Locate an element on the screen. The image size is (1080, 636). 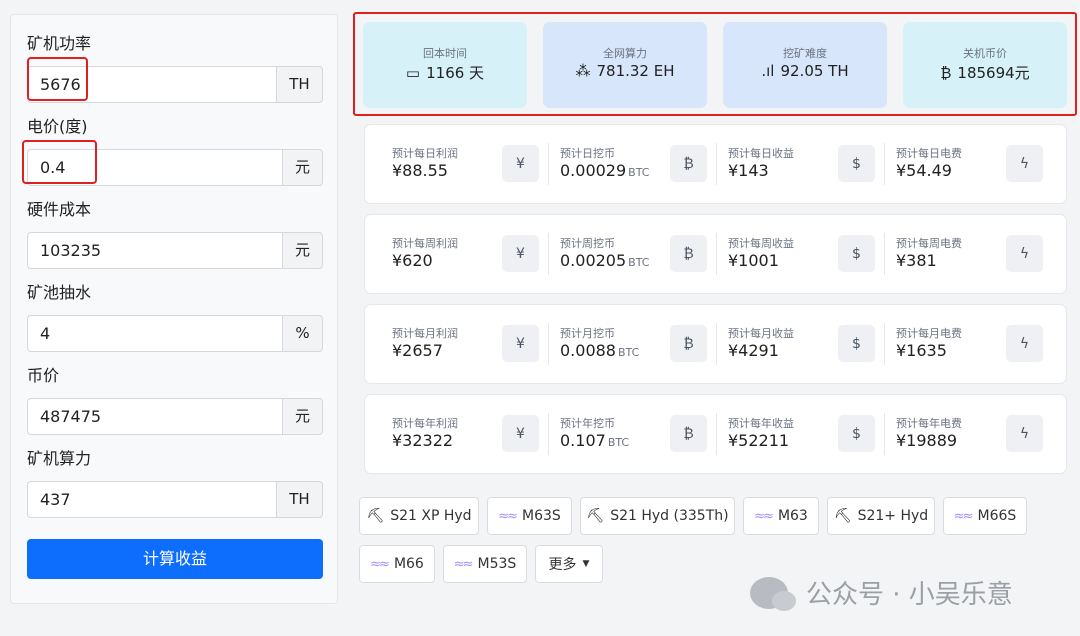
miner-preset-button: ≈≈ M53S is located at coordinates (485, 564).